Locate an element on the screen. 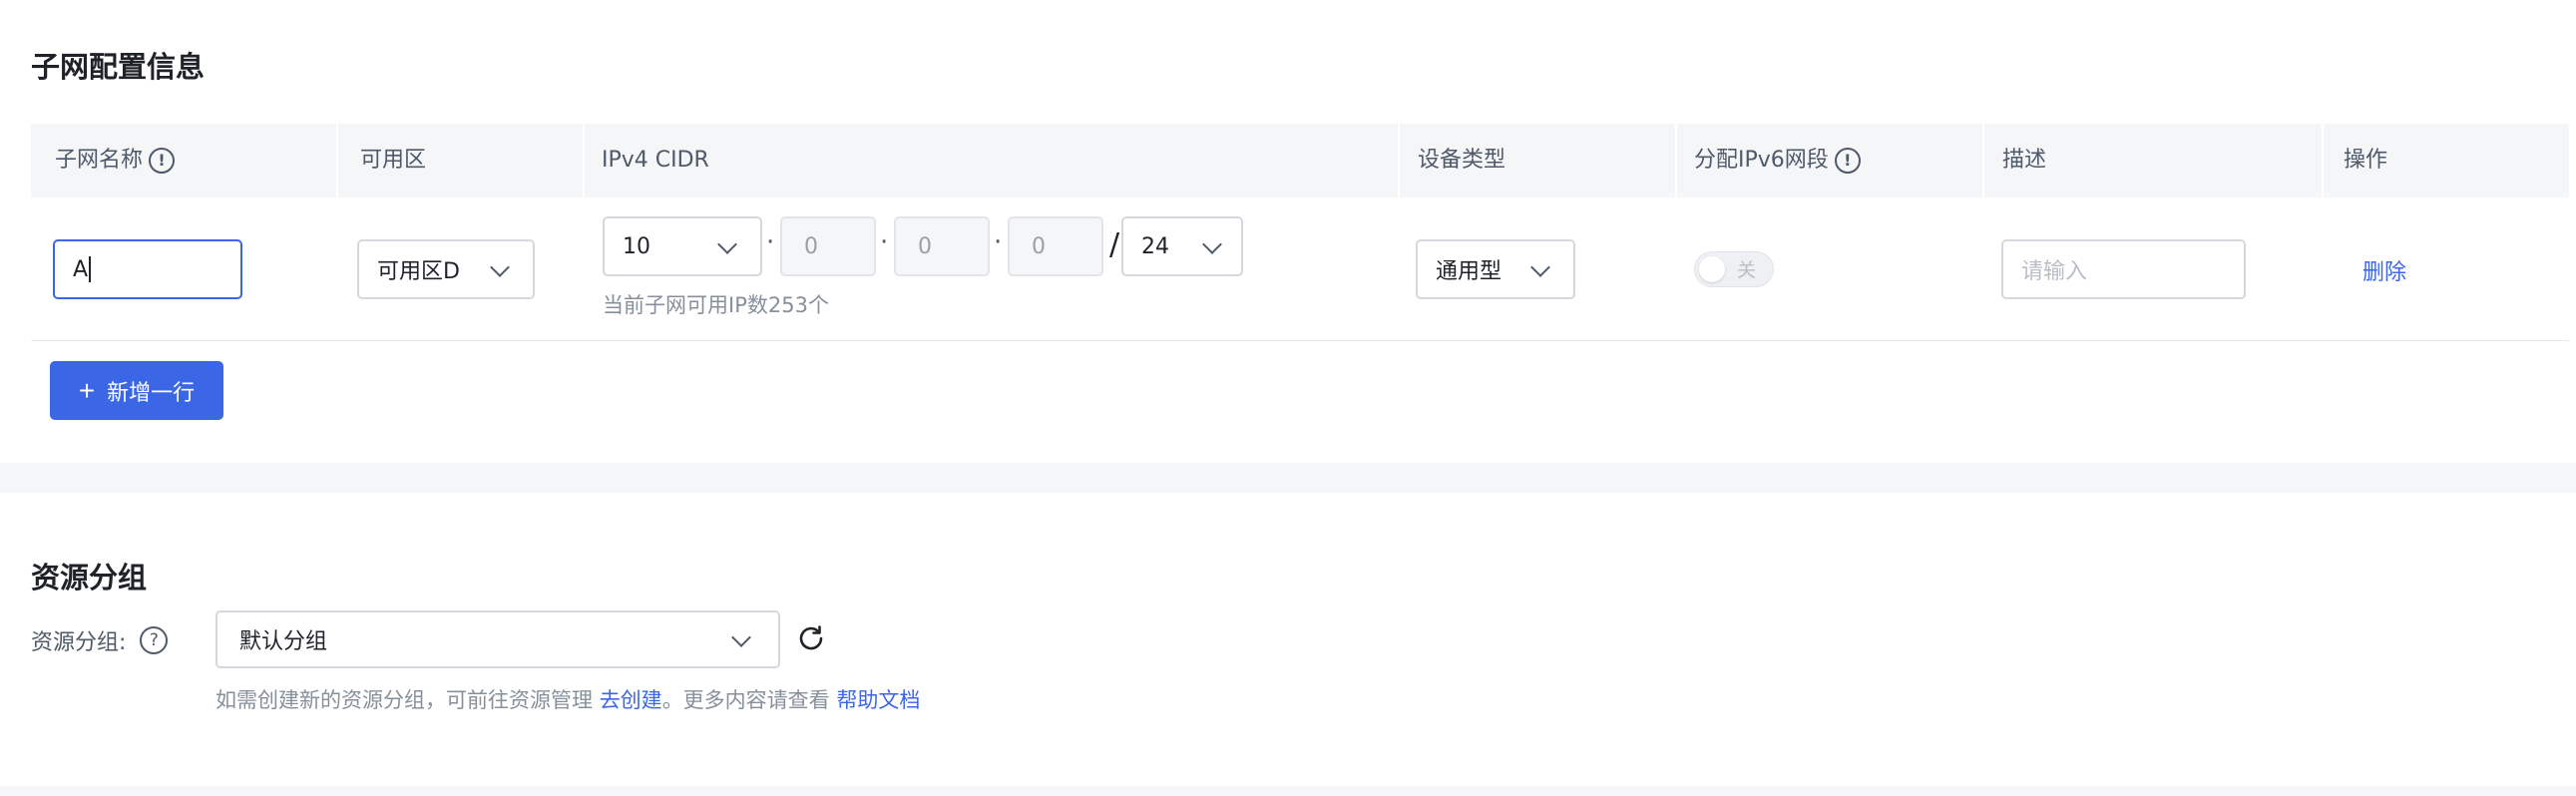 Image resolution: width=2576 pixels, height=796 pixels. column-header-cidr: IPv4 CIDR is located at coordinates (655, 160).